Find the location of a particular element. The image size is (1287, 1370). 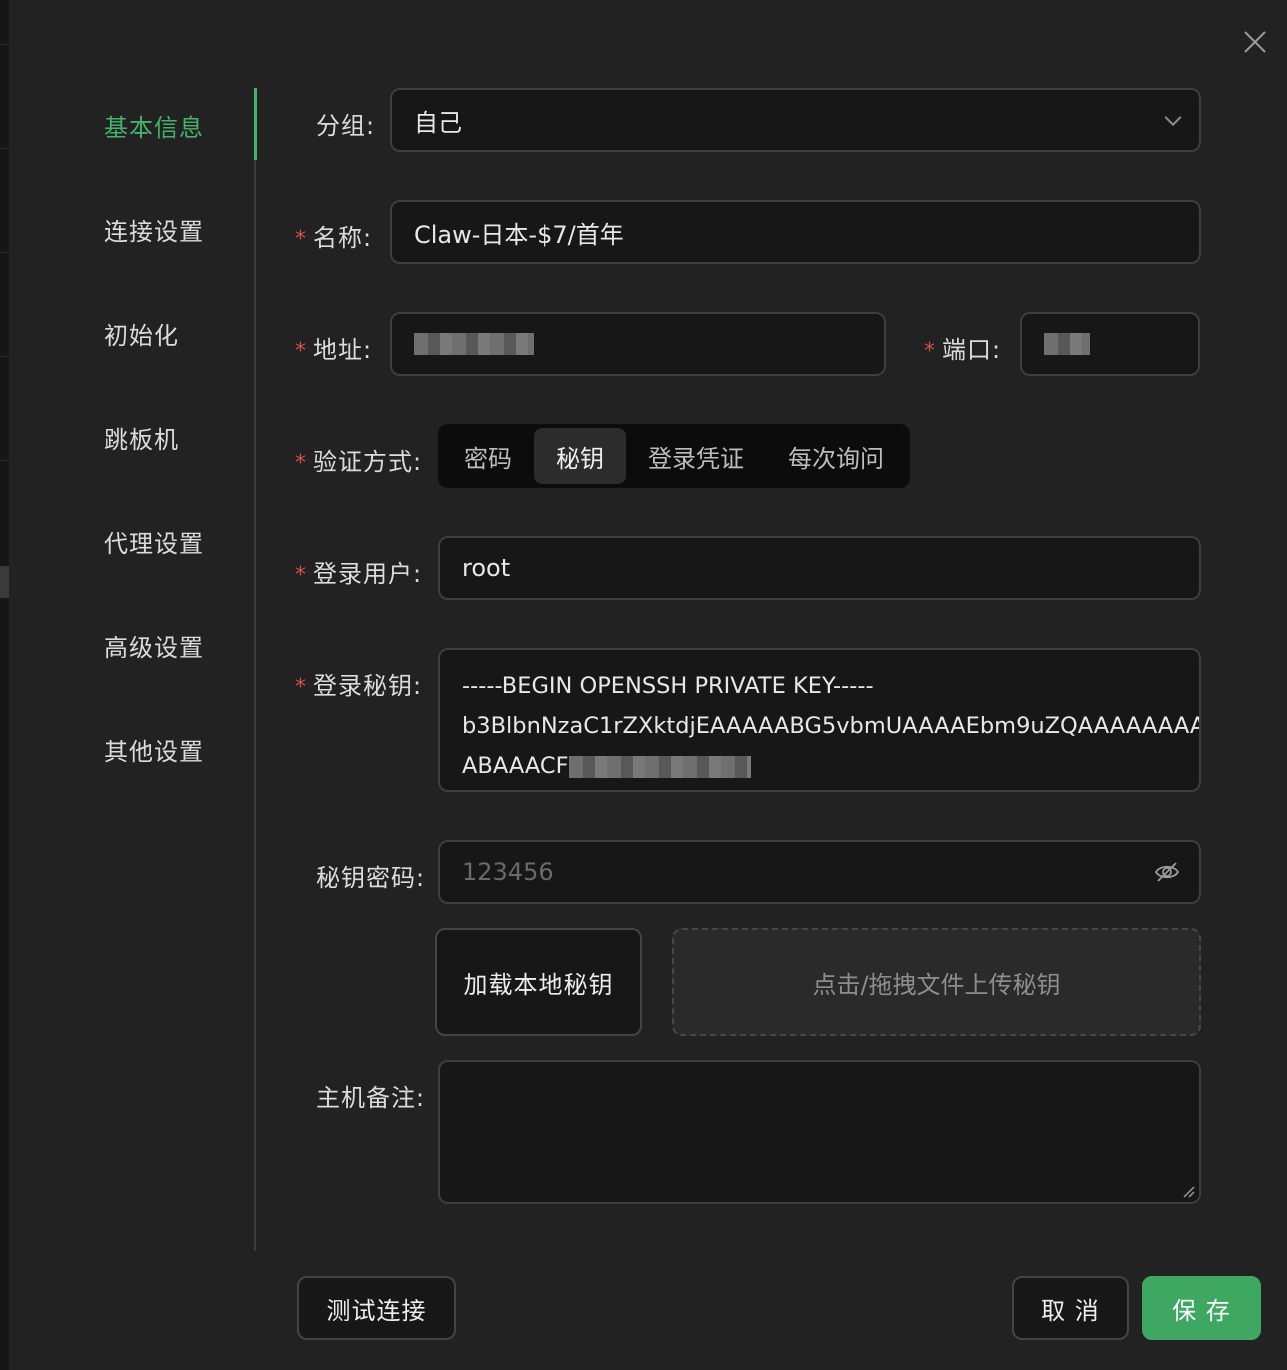

name-label: * 名称: is located at coordinates (333, 235).